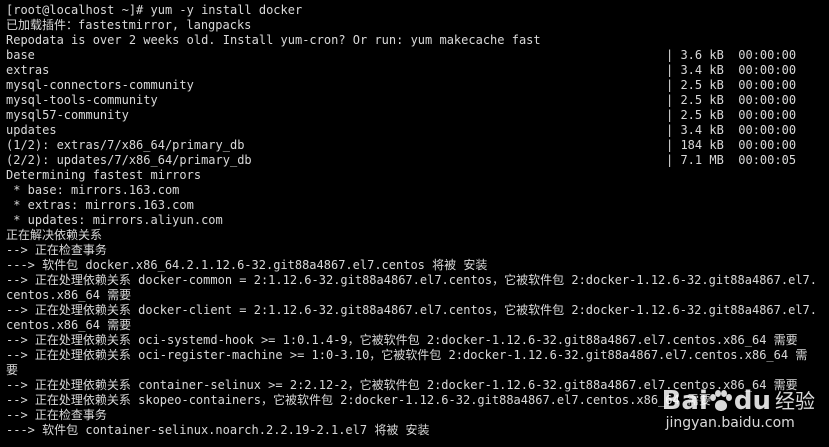 The image size is (829, 447). Describe the element at coordinates (417, 70) in the screenshot. I see `repo-row: extras | 3.4 kB 00:00:00` at that location.